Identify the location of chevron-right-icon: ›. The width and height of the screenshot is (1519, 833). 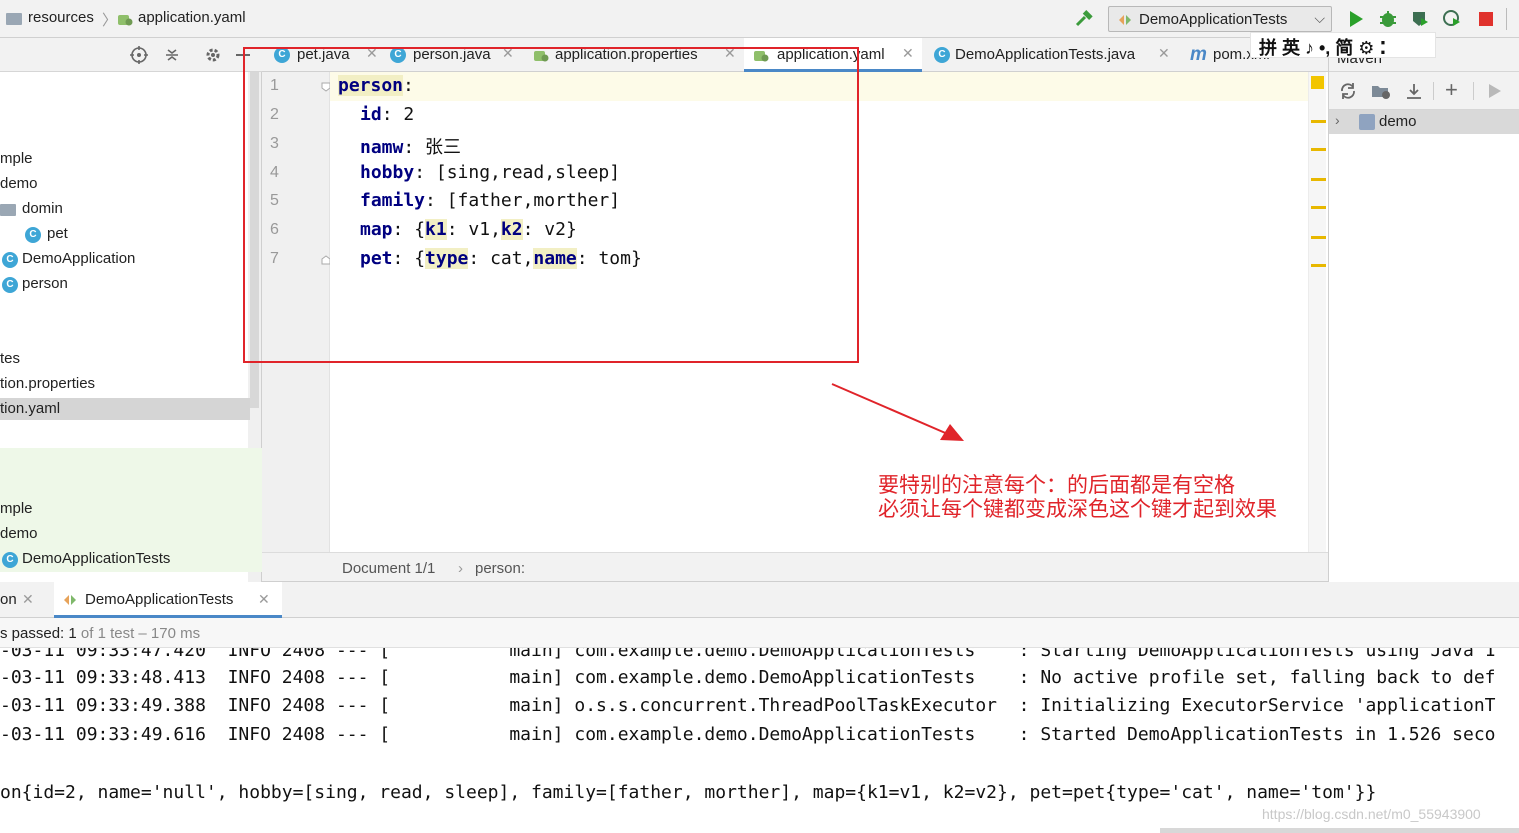
(1337, 120).